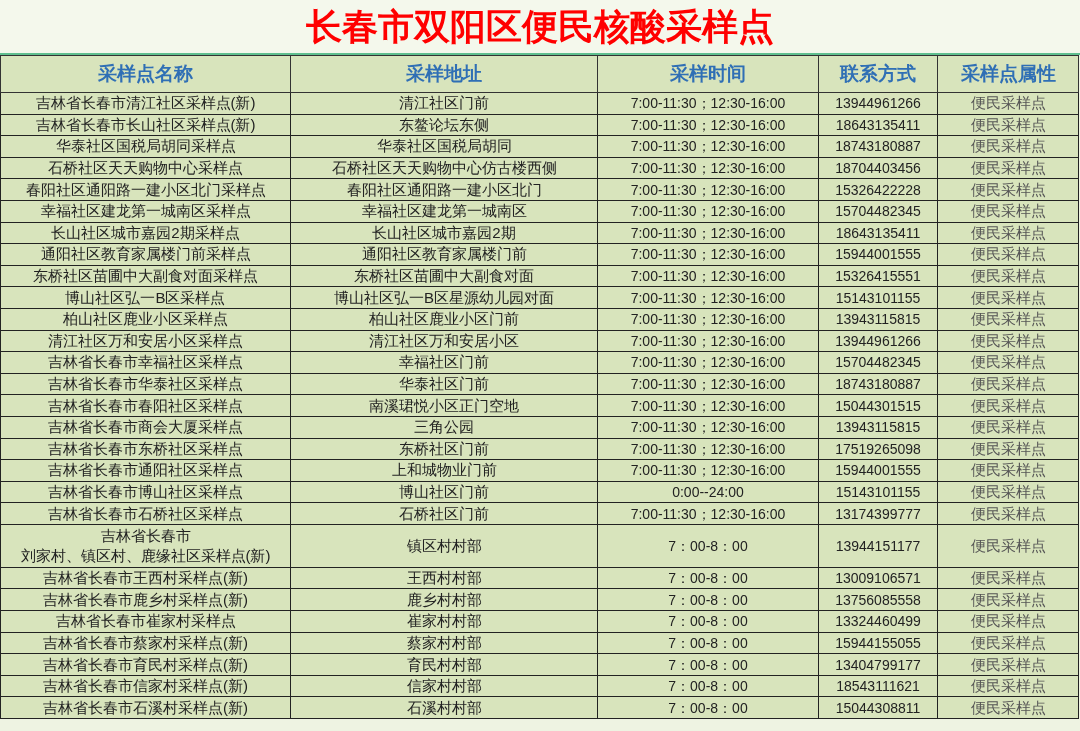 This screenshot has height=731, width=1080. What do you see at coordinates (878, 546) in the screenshot?
I see `table-cell: 13944151177` at bounding box center [878, 546].